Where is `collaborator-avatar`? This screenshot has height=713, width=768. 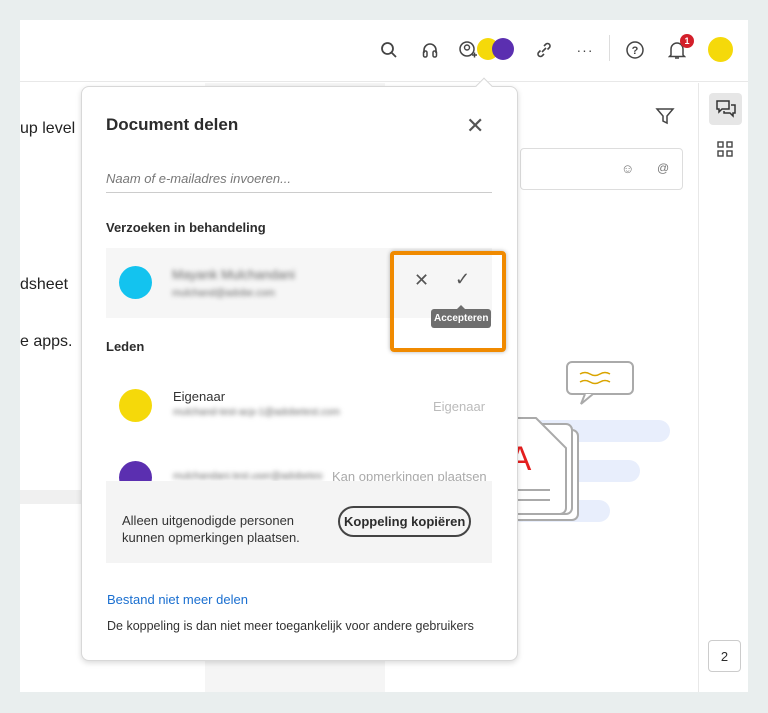
collaborator-avatar is located at coordinates (503, 49).